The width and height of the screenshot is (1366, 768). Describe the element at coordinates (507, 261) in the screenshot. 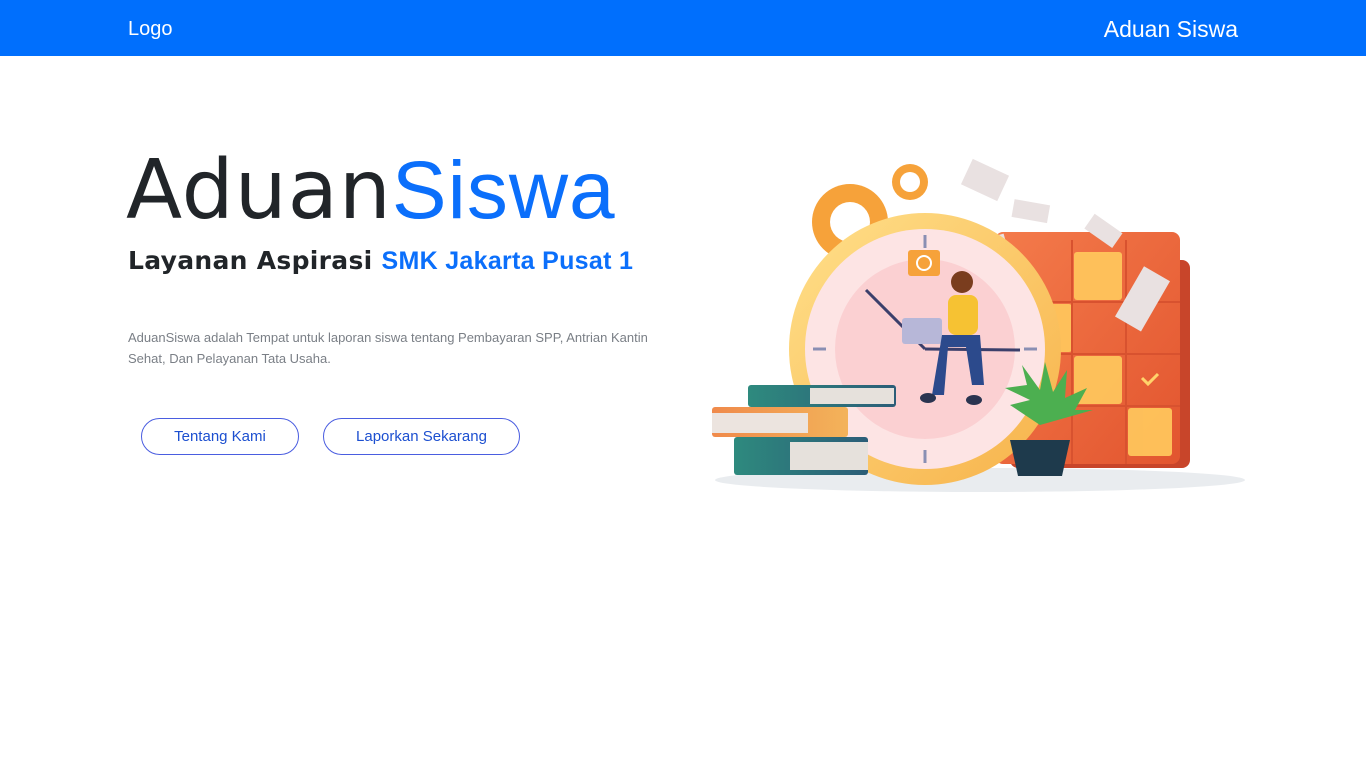

I see `hero-subtitle-school: SMK Jakarta Pusat 1` at that location.